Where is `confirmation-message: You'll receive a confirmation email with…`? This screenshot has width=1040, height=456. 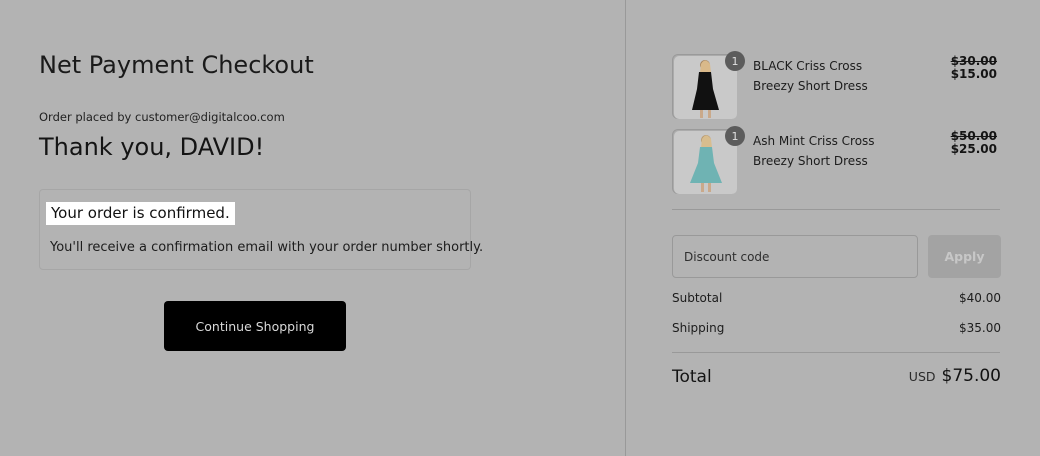
confirmation-message: You'll receive a confirmation email with… is located at coordinates (267, 247).